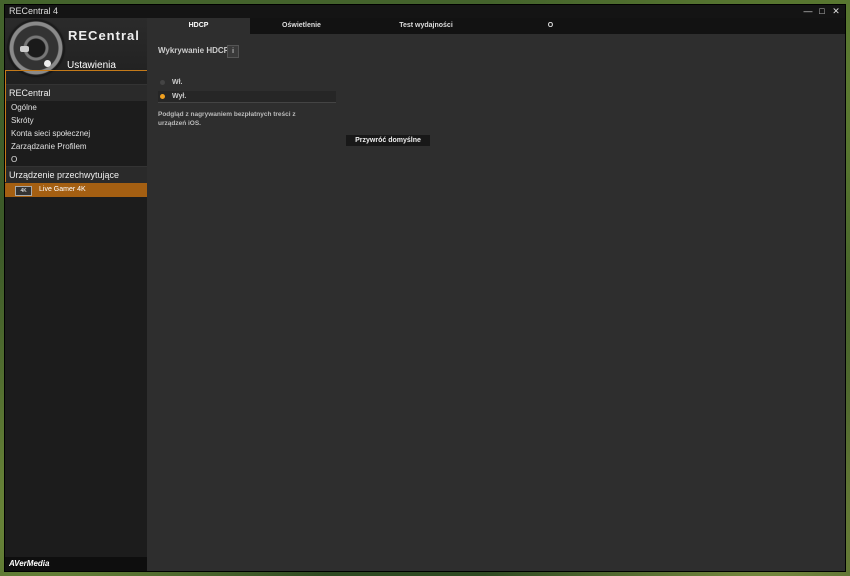 The width and height of the screenshot is (850, 576). What do you see at coordinates (76, 133) in the screenshot?
I see `sidebar-item-social-accounts: Konta sieci społecznej` at bounding box center [76, 133].